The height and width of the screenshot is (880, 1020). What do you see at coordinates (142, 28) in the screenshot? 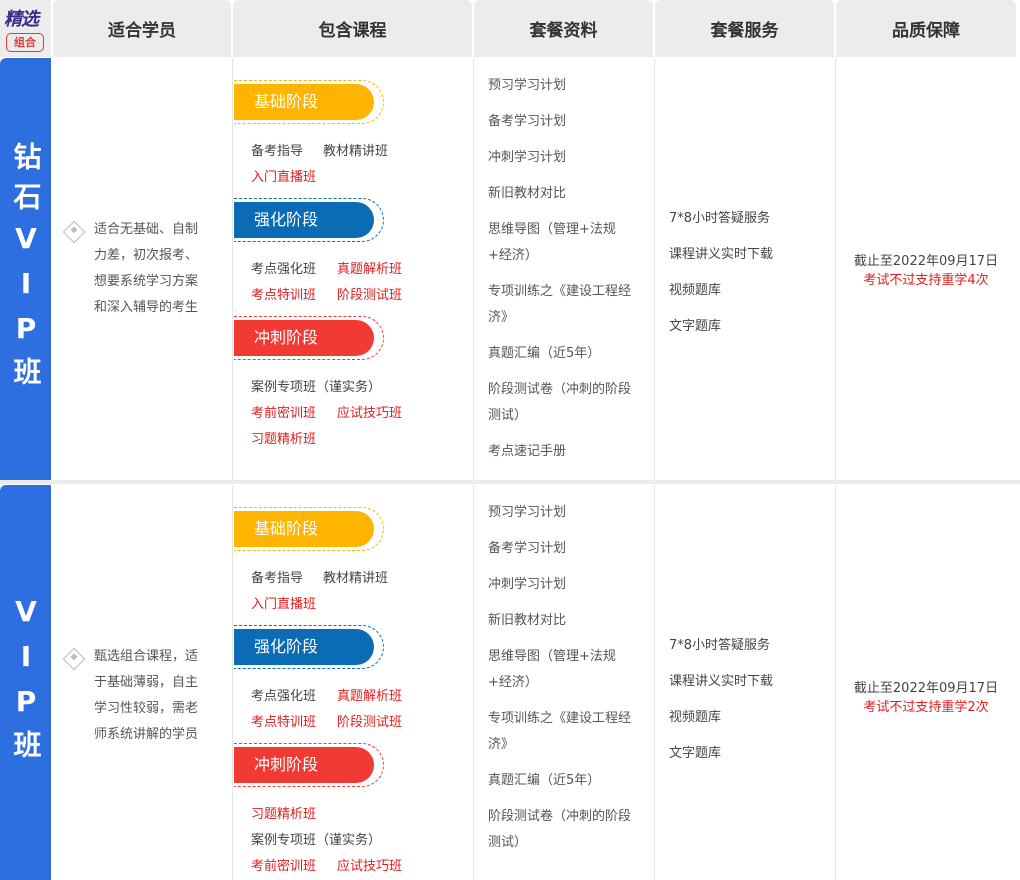
I see `header-students: 适合学员` at bounding box center [142, 28].